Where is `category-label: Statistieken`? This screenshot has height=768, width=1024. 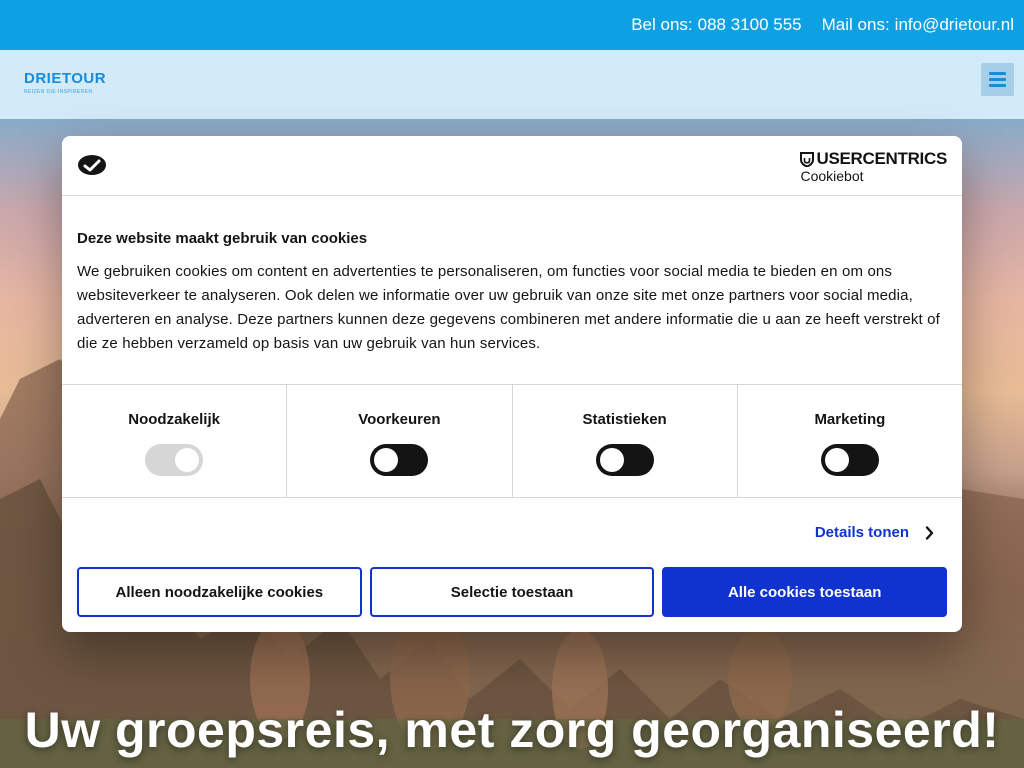
category-label: Statistieken is located at coordinates (624, 419).